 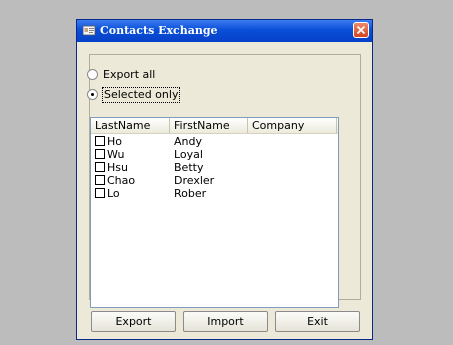 I want to click on column-header-lastname: LastName, so click(x=130, y=125).